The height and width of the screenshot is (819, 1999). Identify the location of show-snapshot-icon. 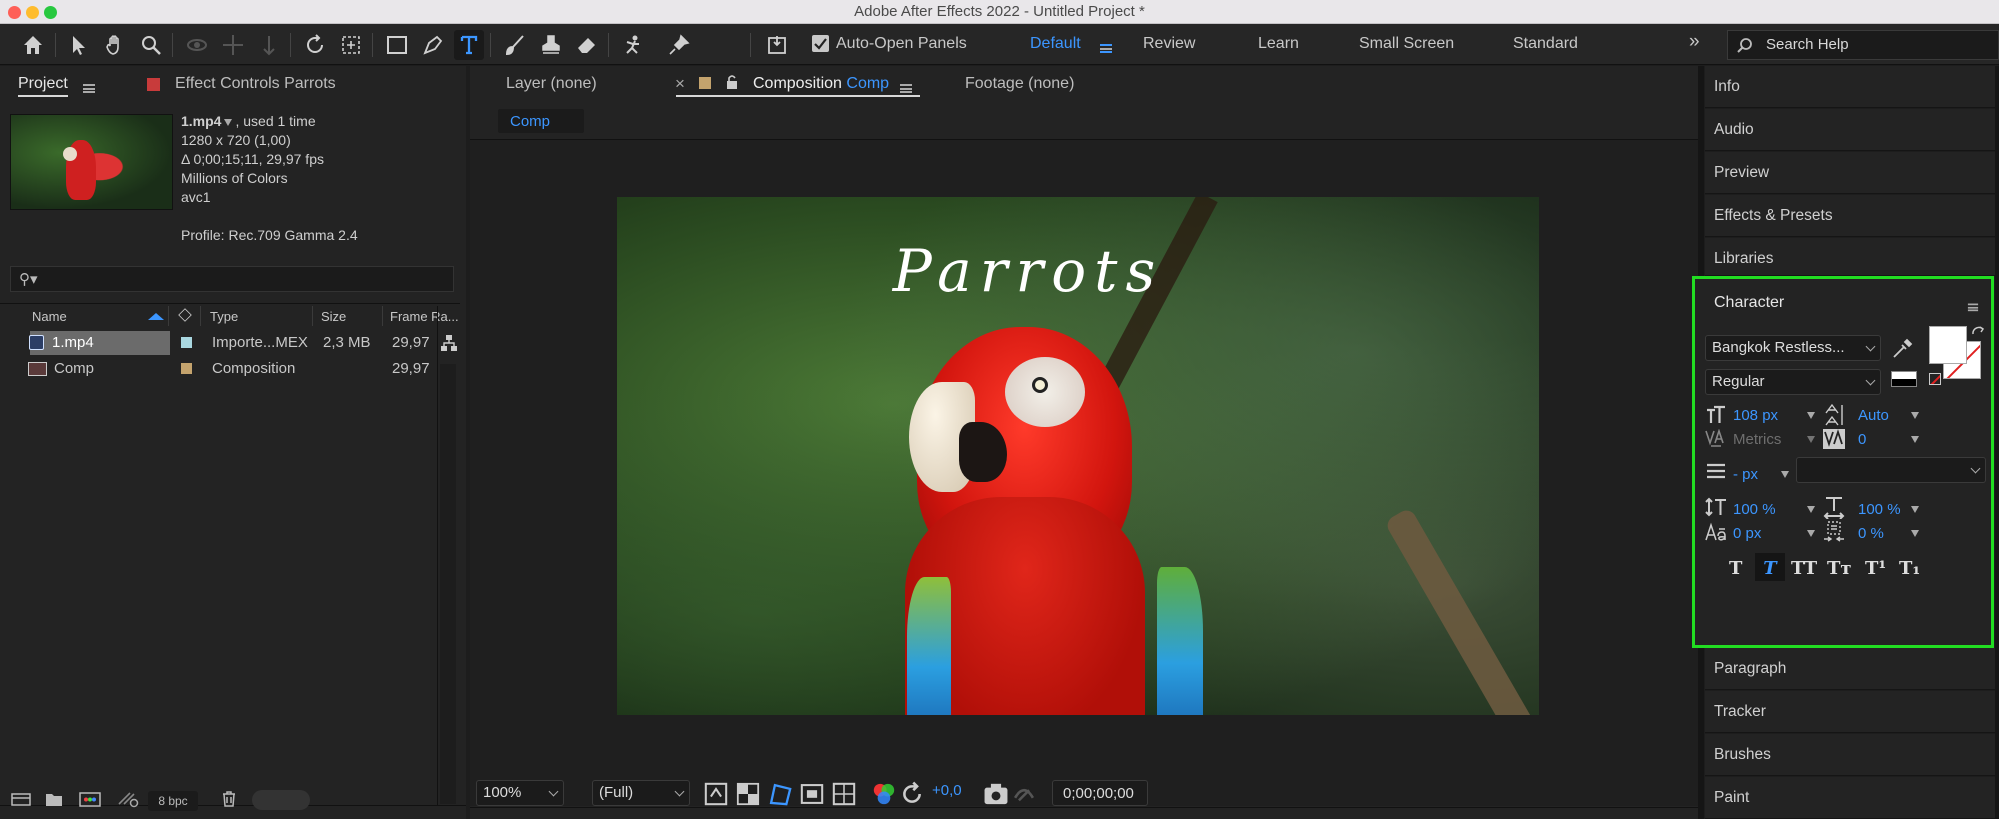
(1024, 794).